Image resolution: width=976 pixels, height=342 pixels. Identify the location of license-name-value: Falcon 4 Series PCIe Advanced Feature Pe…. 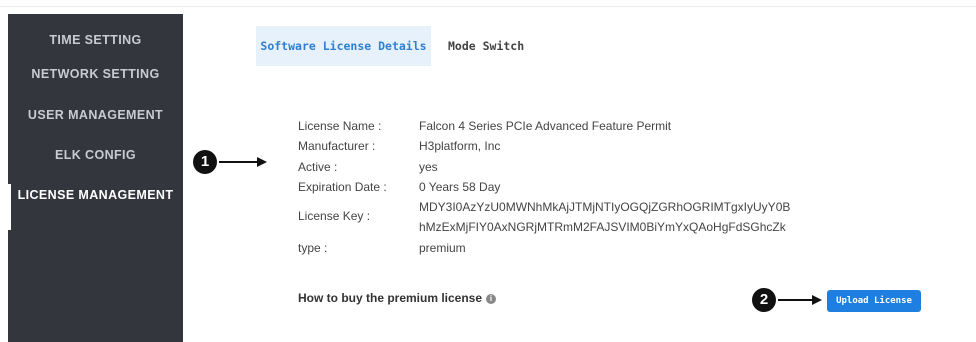
(545, 126).